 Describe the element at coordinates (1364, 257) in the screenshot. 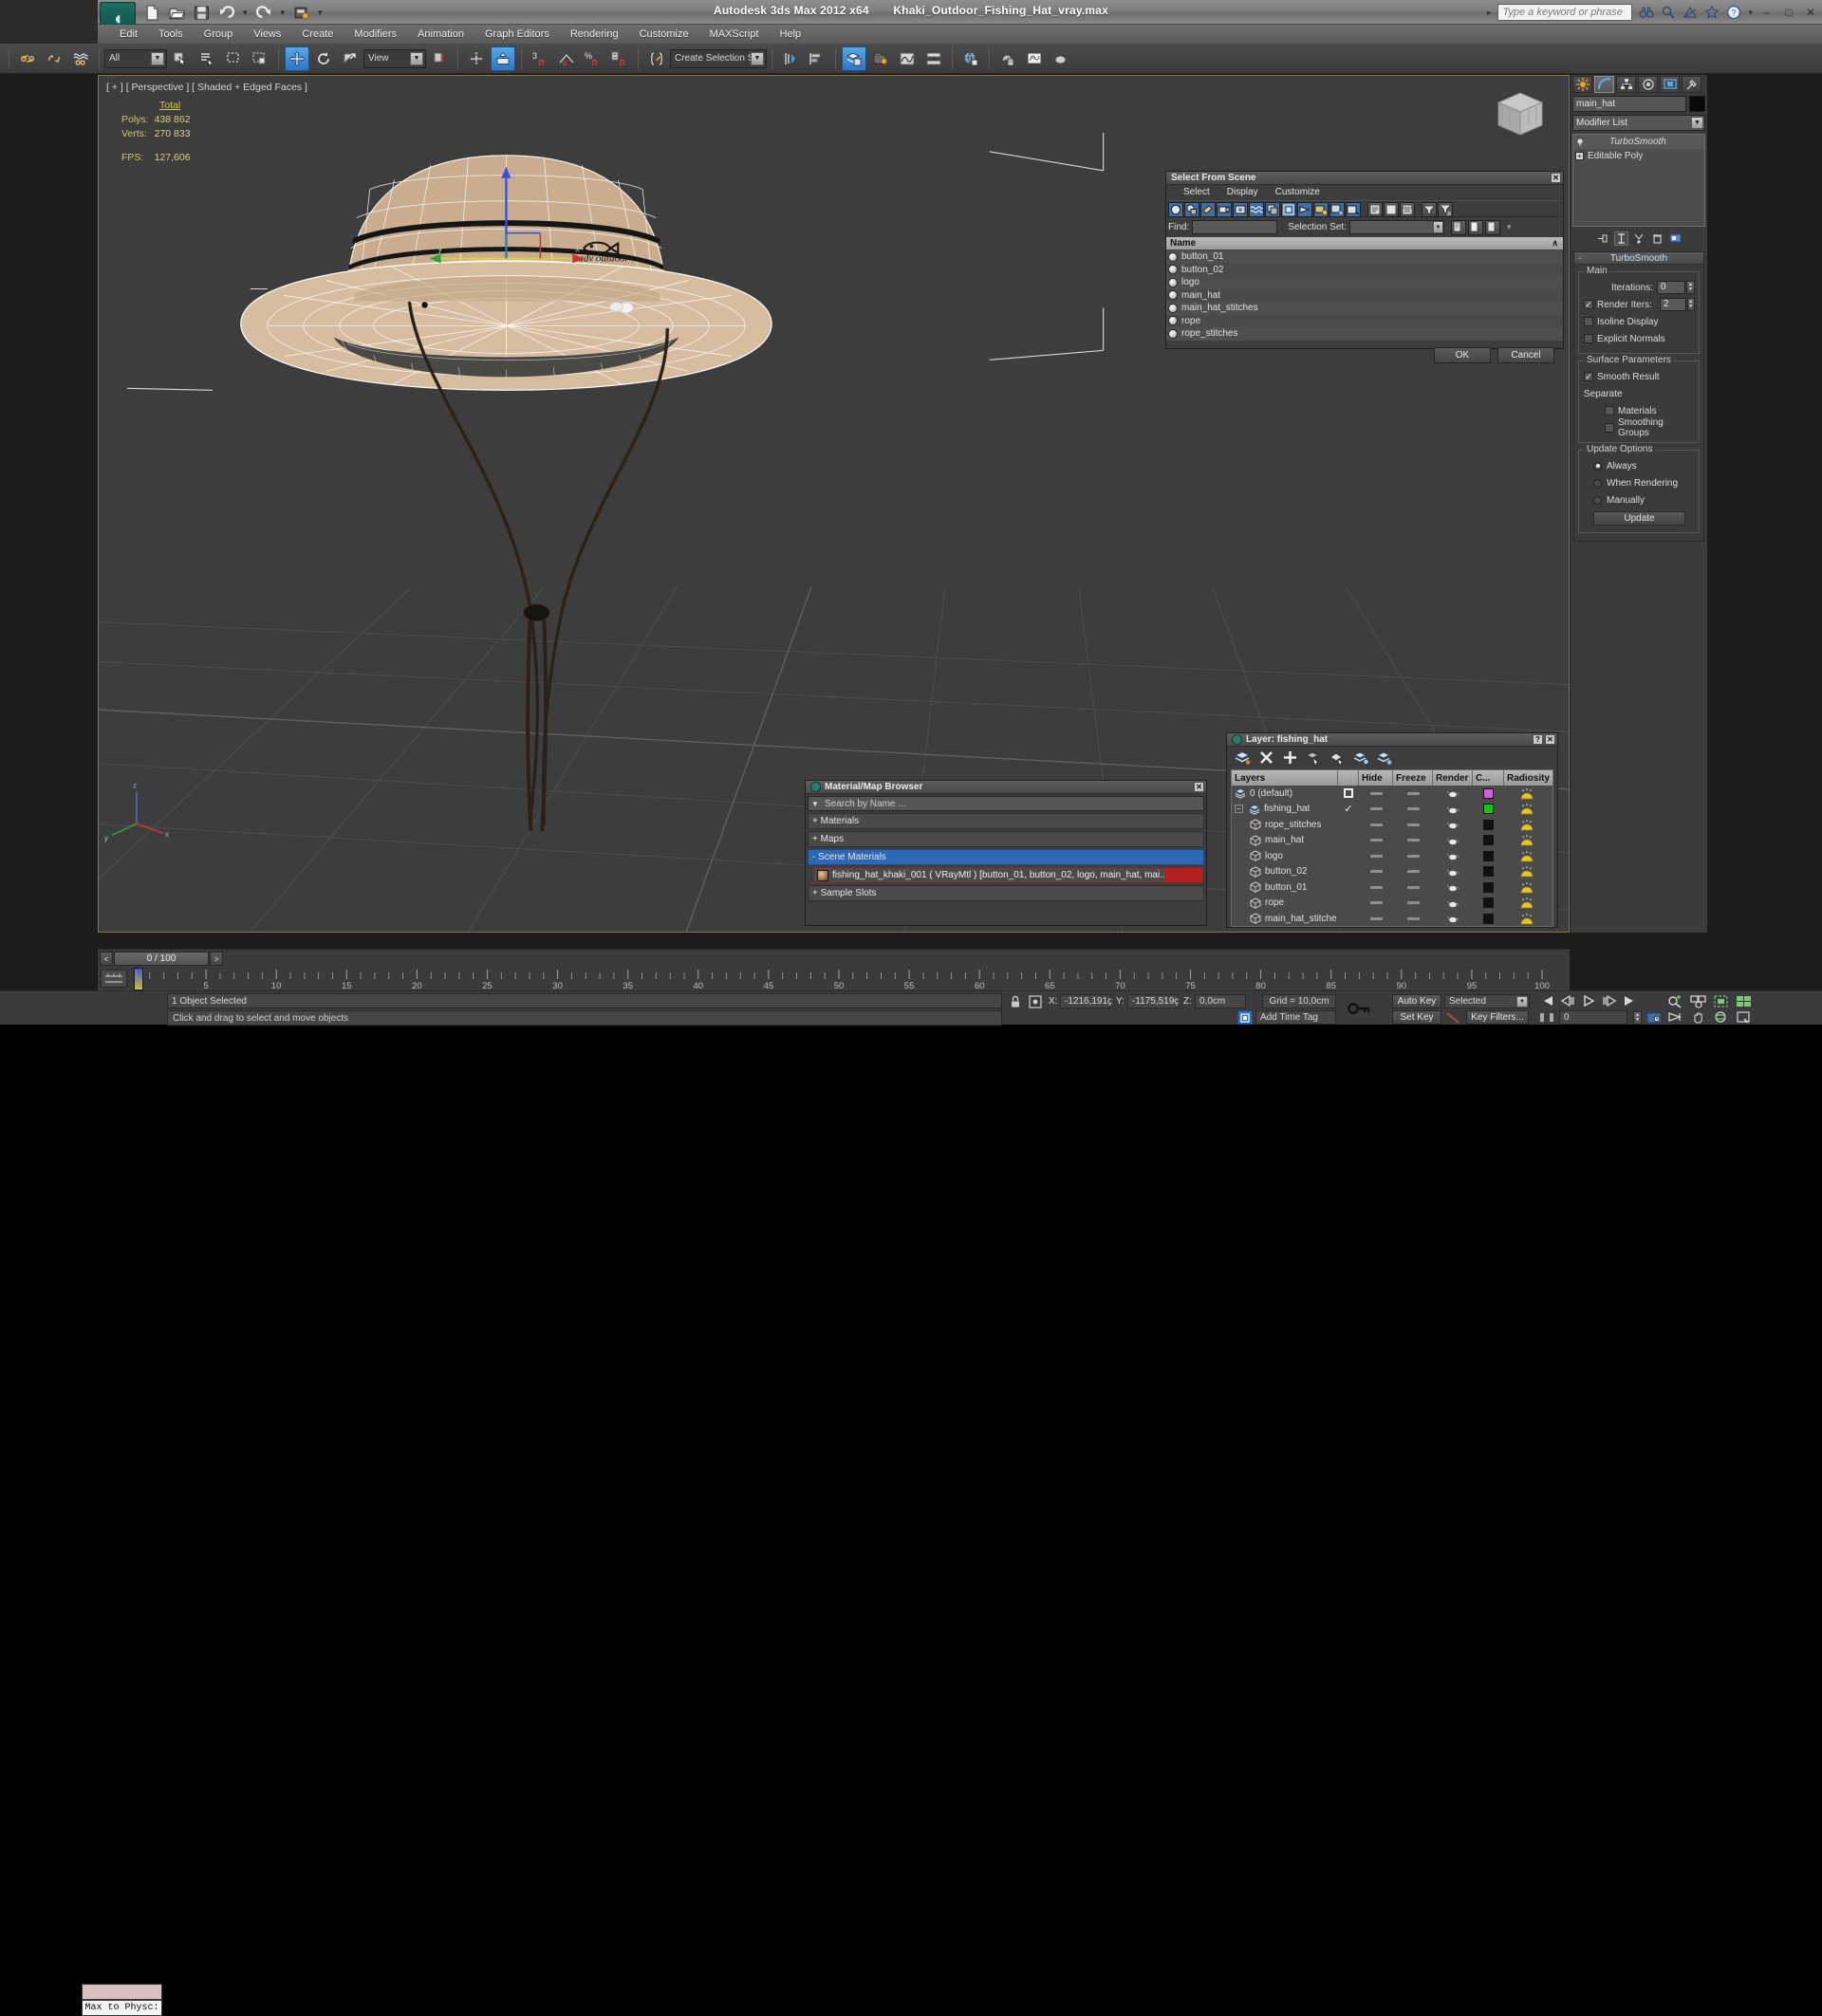

I see `scene-list-item: button_01` at that location.